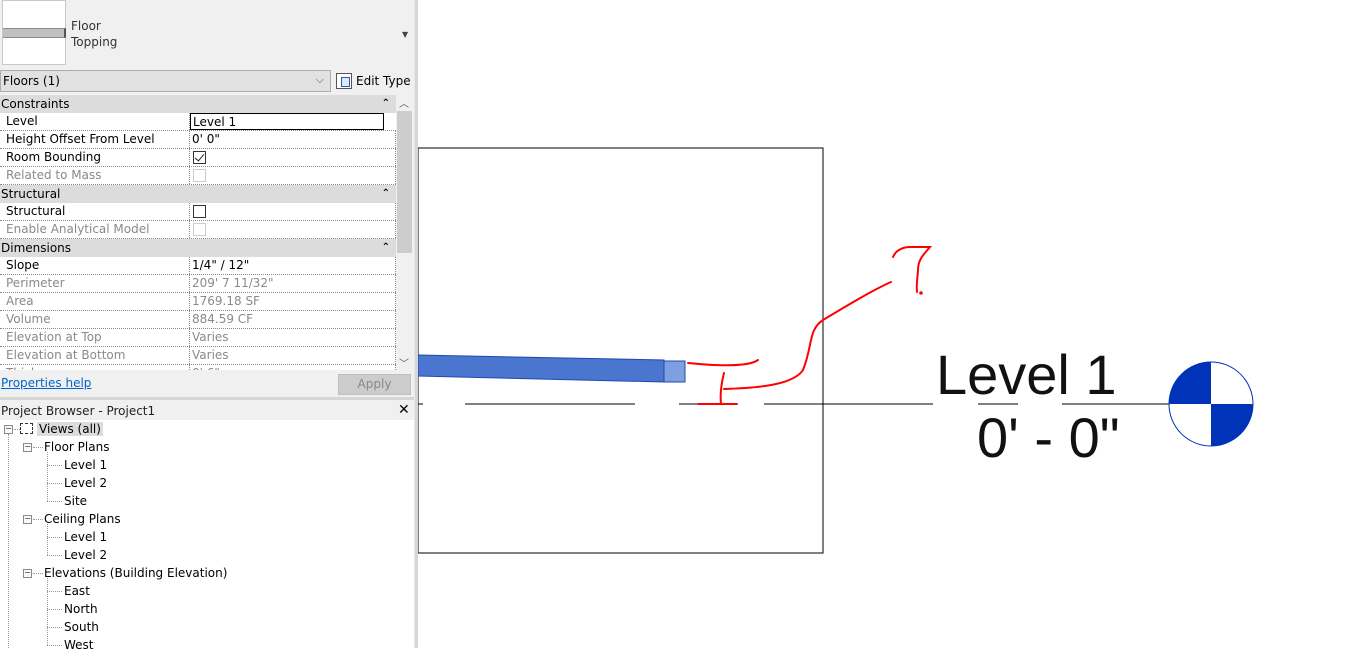 The image size is (1353, 654). I want to click on tree-group: Floor Plans, so click(76, 447).